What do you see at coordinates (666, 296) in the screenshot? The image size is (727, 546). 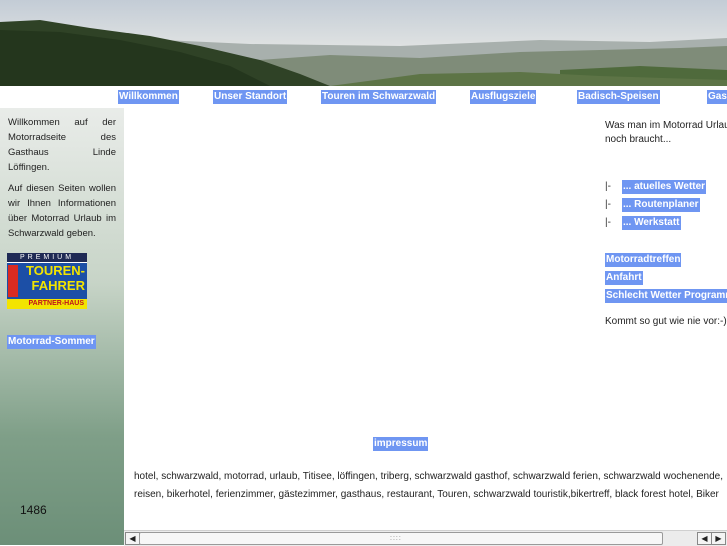 I see `link-schlecht-wetter-programm: Schlecht Wetter Programm` at bounding box center [666, 296].